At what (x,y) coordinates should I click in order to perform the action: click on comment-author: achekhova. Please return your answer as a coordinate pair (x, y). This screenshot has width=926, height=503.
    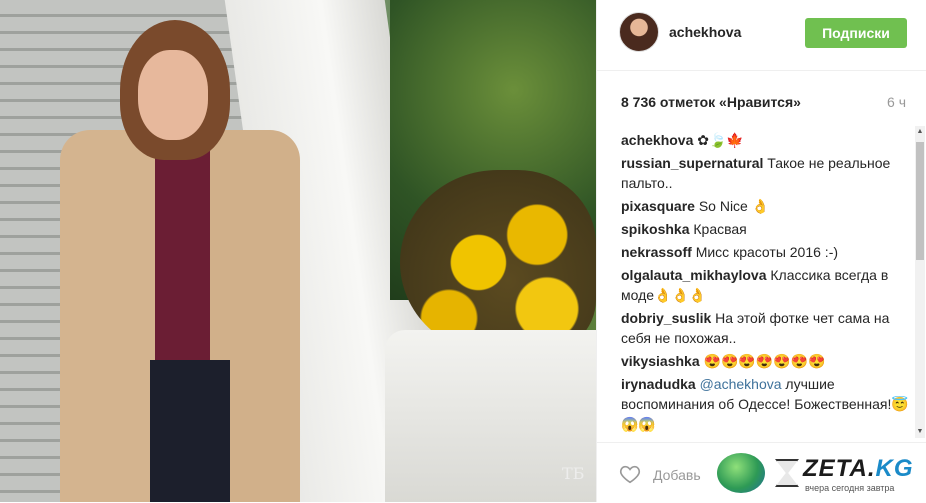
    Looking at the image, I should click on (657, 140).